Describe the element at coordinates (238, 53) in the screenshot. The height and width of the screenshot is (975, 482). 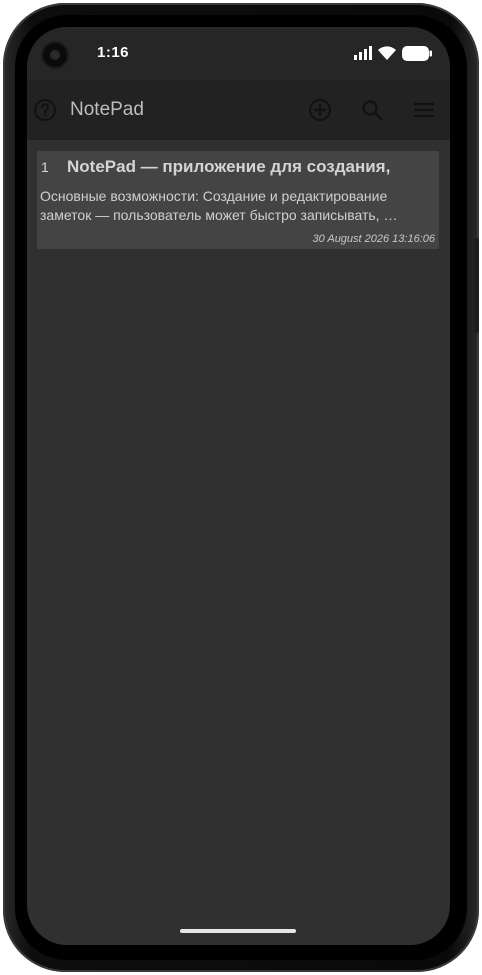
I see `status-bar: 1:16` at that location.